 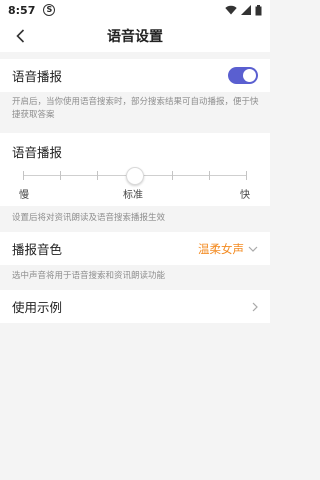 What do you see at coordinates (37, 152) in the screenshot?
I see `speed-label: 语音播报` at bounding box center [37, 152].